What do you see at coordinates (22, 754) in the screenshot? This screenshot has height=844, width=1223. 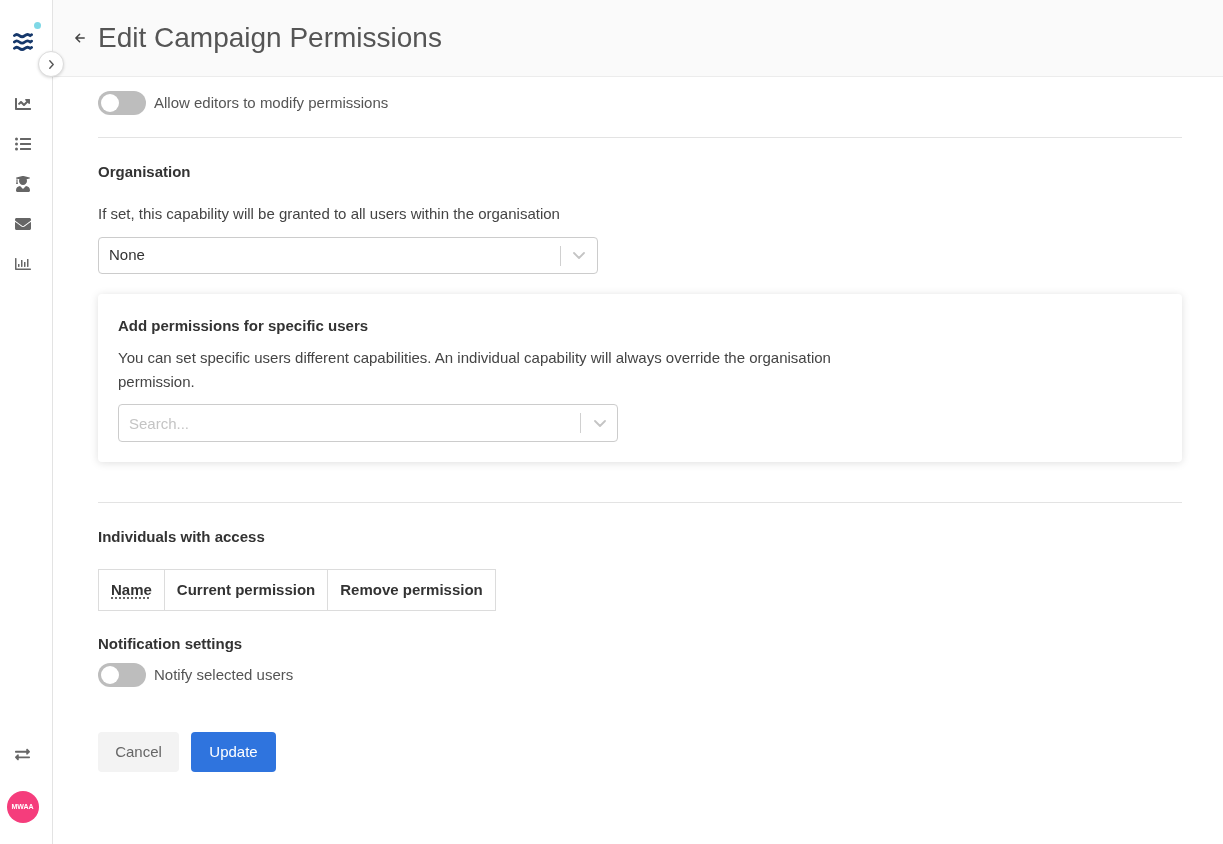 I see `swap-arrows-icon` at bounding box center [22, 754].